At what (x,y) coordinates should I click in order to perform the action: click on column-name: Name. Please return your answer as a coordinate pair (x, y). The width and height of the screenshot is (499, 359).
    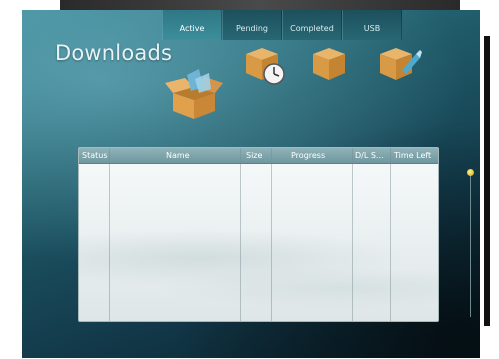
    Looking at the image, I should click on (186, 155).